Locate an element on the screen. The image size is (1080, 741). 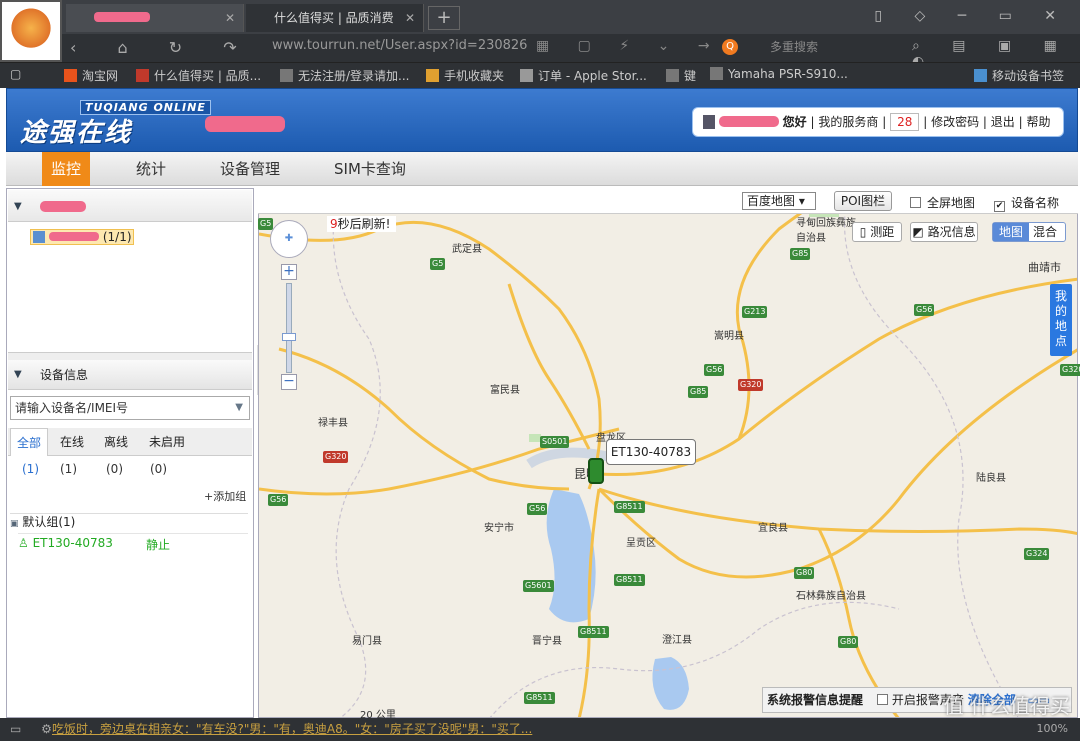
service-provider-link: 我的服务商 is located at coordinates (848, 122).